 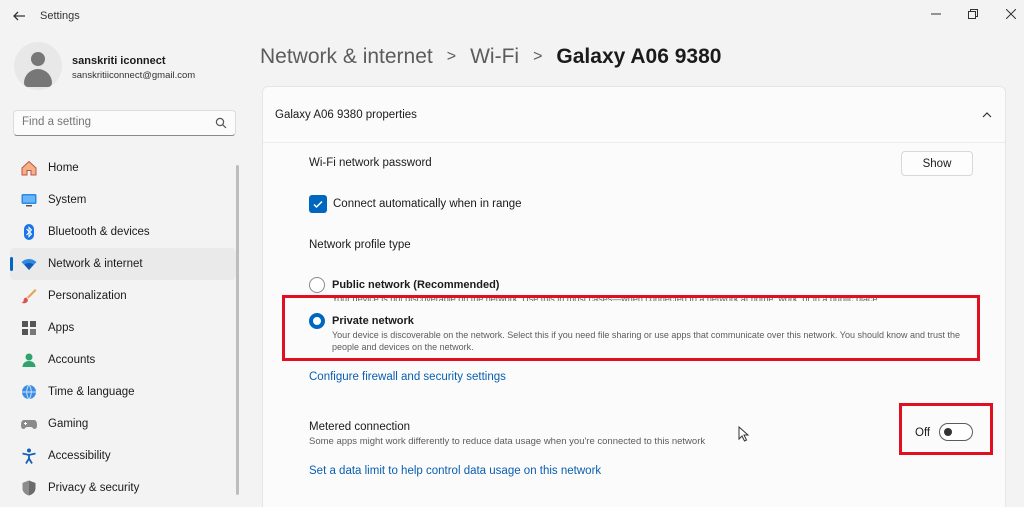 I want to click on checkmark-icon, so click(x=318, y=204).